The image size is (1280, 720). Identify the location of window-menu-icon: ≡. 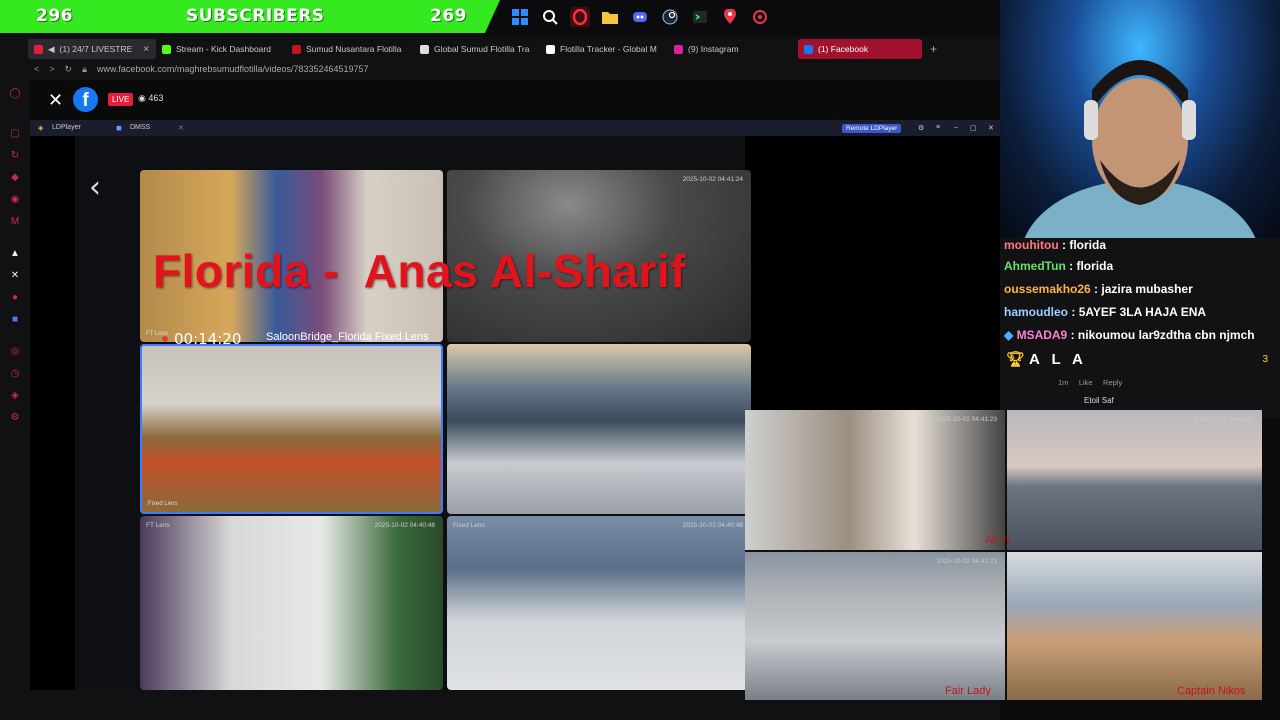
(938, 127).